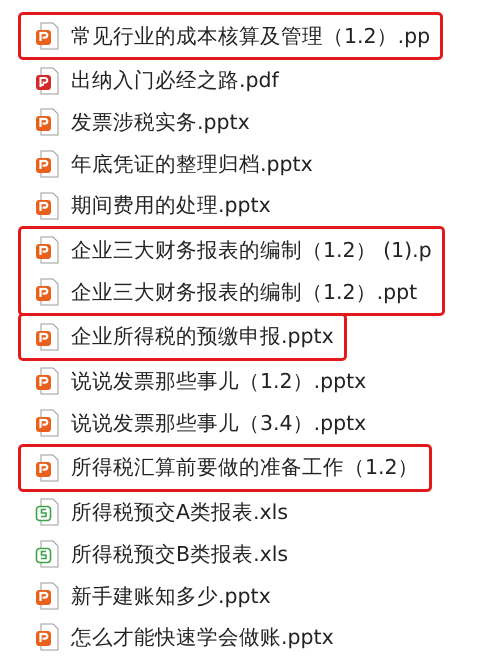 The width and height of the screenshot is (480, 660). Describe the element at coordinates (218, 423) in the screenshot. I see `file-name: 说说发票那些事儿（3.4）.pptx` at that location.